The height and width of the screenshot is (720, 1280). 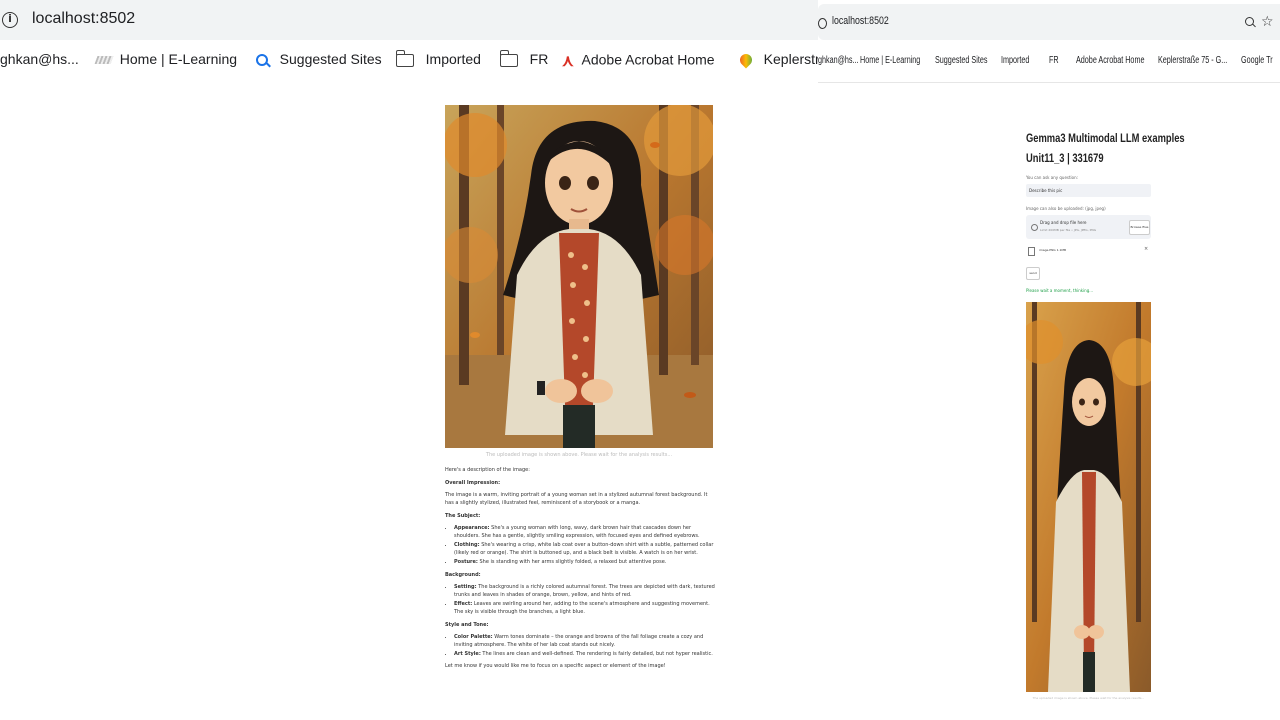 What do you see at coordinates (473, 637) in the screenshot?
I see `item-label: Color Palette:` at bounding box center [473, 637].